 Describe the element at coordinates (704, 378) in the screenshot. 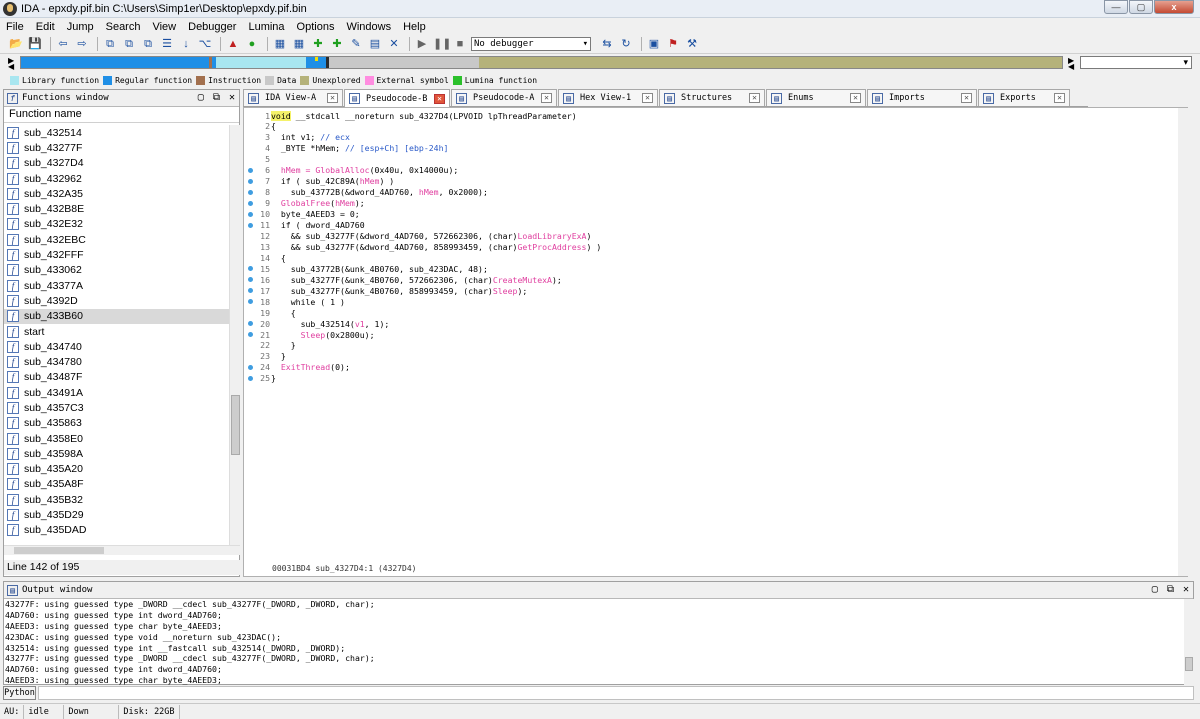

I see `code-line: 25}` at that location.